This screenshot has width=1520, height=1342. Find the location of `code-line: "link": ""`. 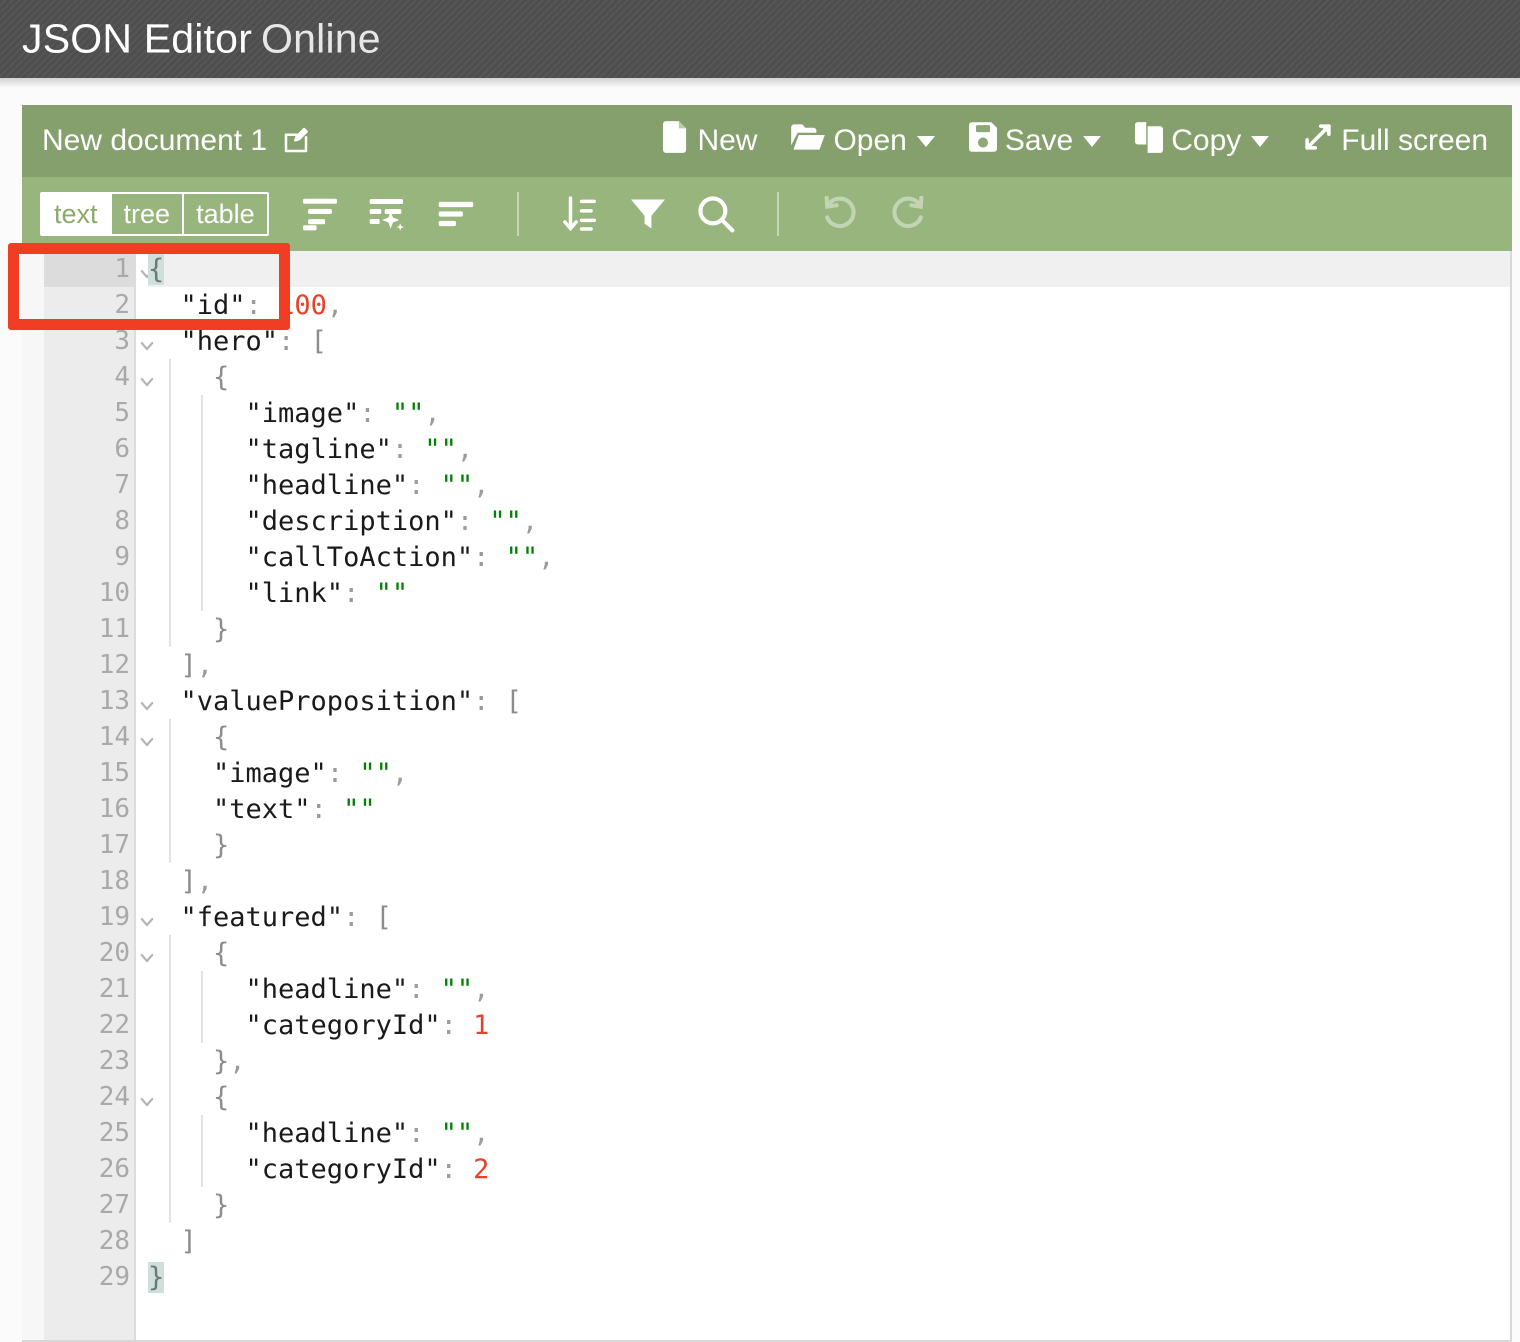

code-line: "link": "" is located at coordinates (829, 593).